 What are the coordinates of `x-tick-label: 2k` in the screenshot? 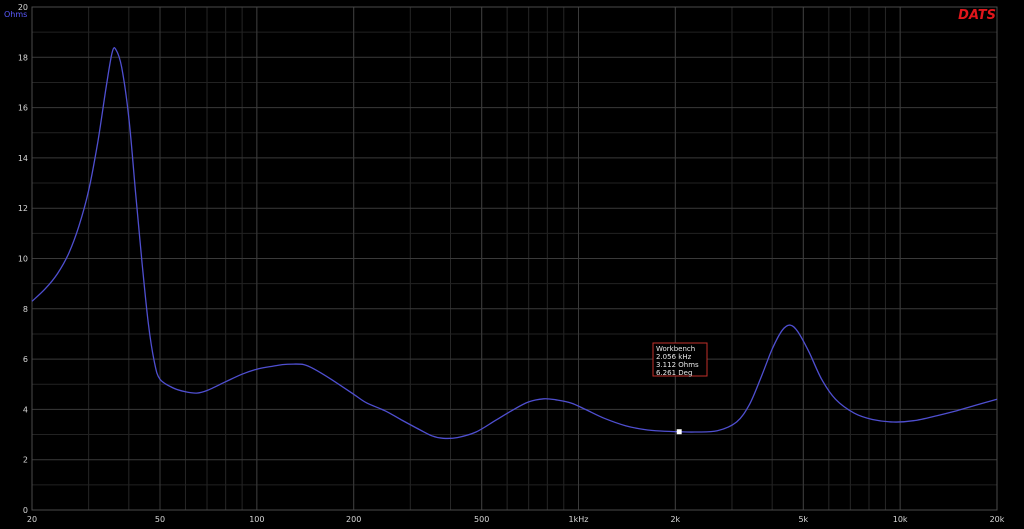 It's located at (675, 519).